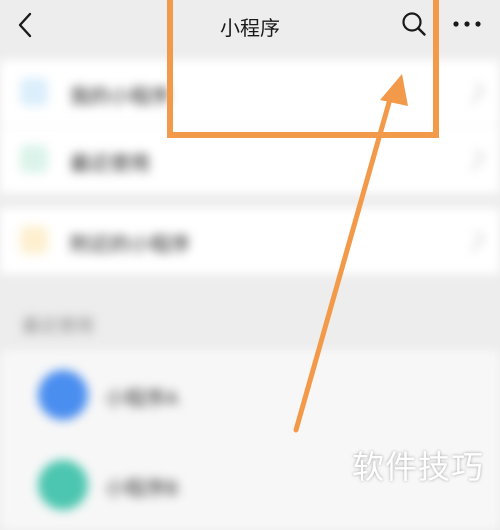  What do you see at coordinates (250, 241) in the screenshot?
I see `menu-item-nearby: 附近的小程序` at bounding box center [250, 241].